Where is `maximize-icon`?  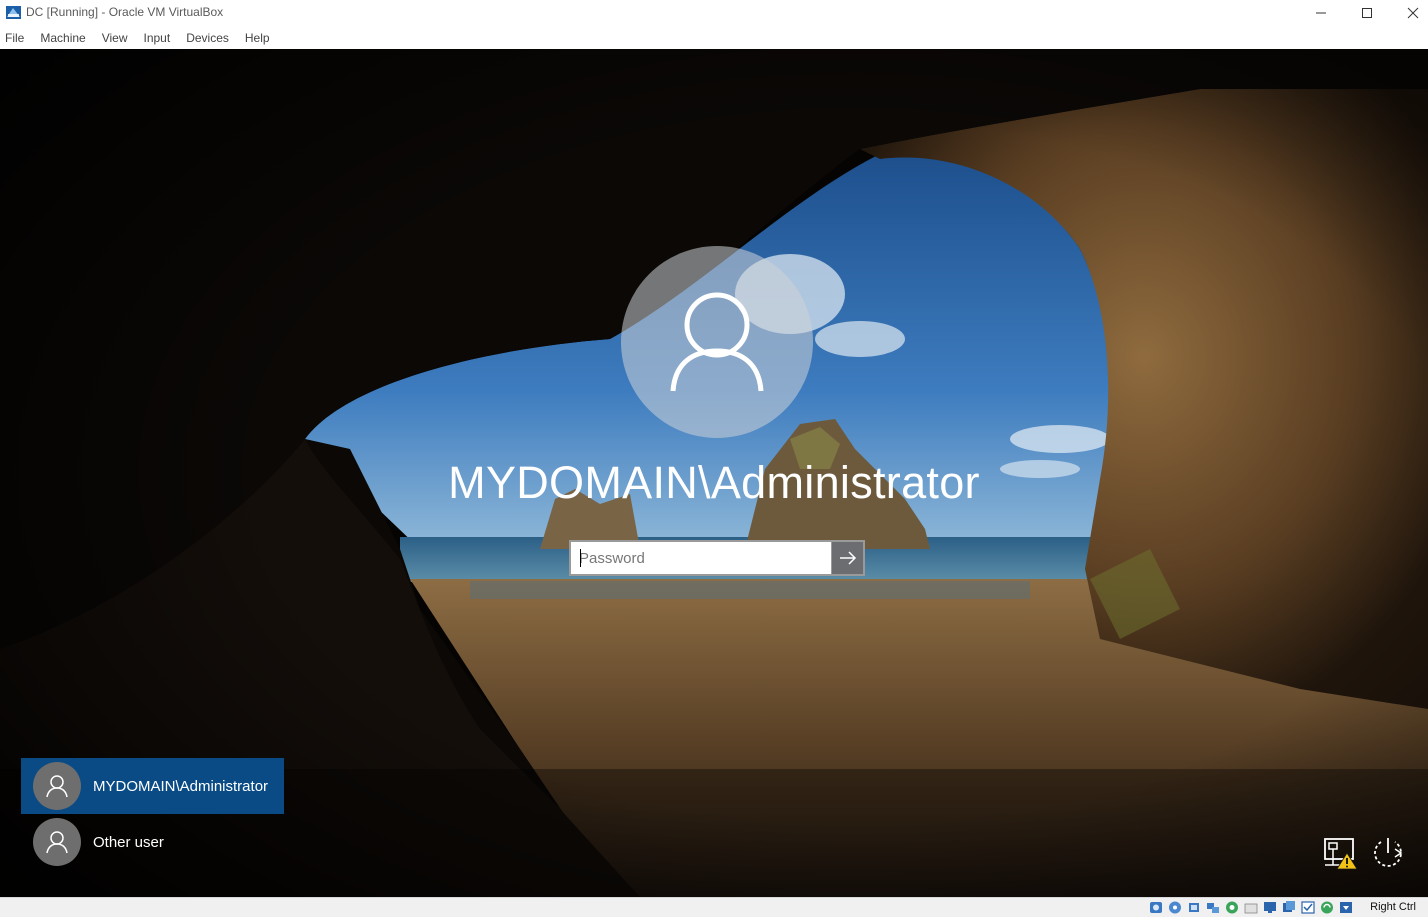
maximize-icon is located at coordinates (1367, 13).